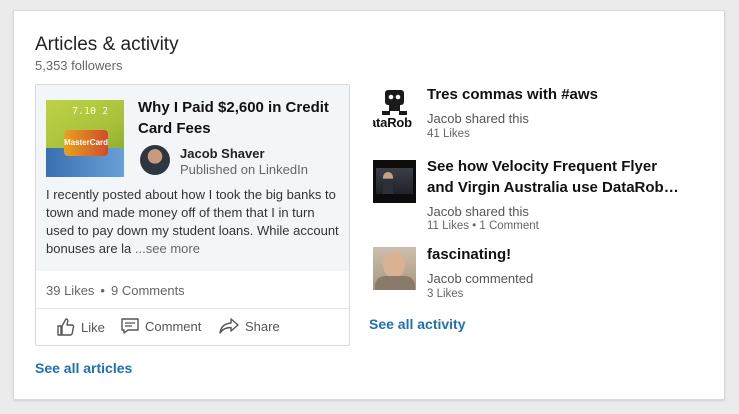  Describe the element at coordinates (240, 118) in the screenshot. I see `article-title: Why I Paid $2,600 in Credit Card Fees` at that location.